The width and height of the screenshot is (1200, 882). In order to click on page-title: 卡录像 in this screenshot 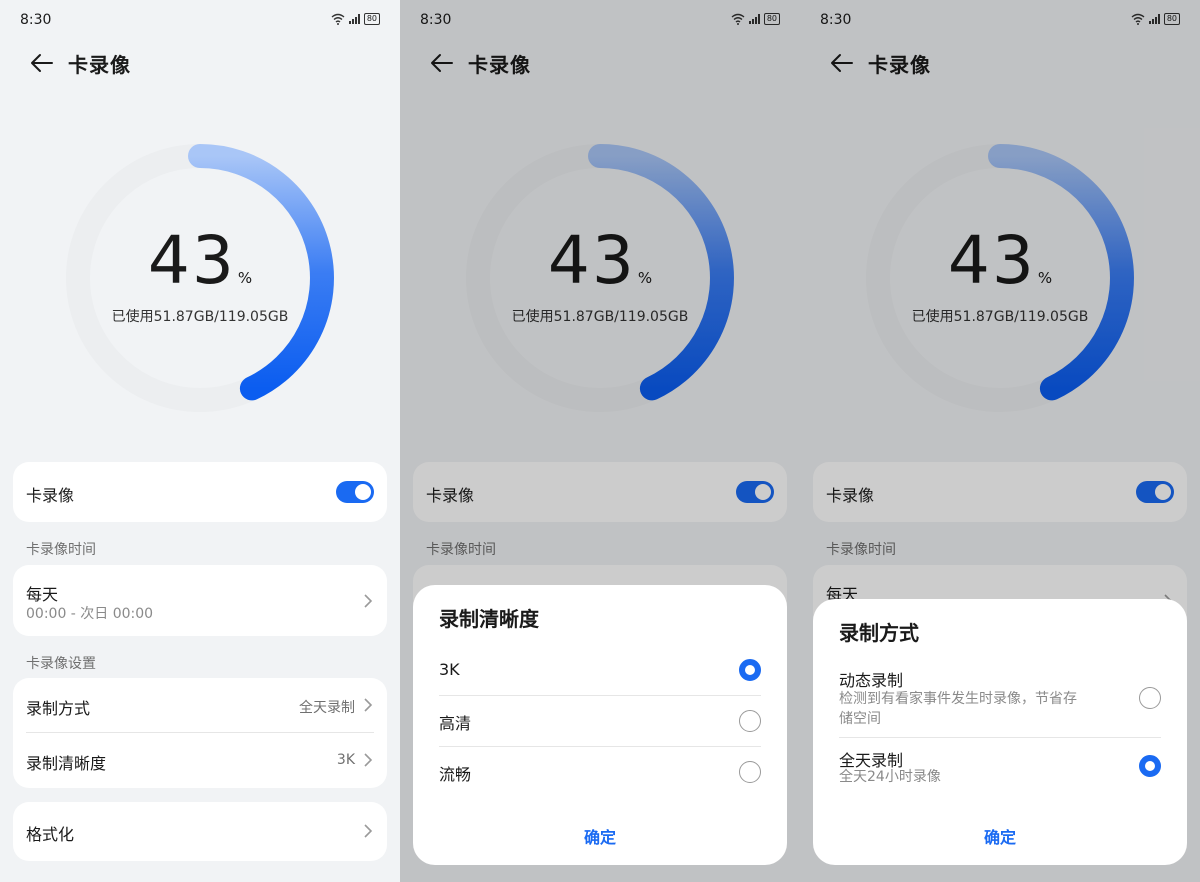, I will do `click(99, 64)`.